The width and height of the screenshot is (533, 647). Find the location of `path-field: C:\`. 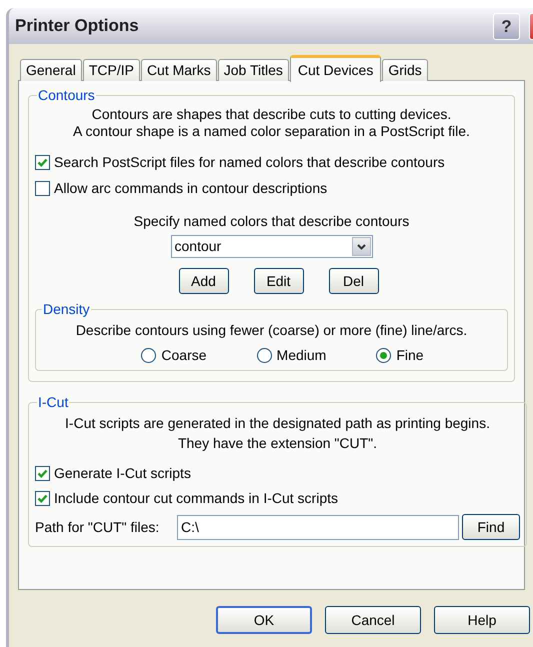

path-field: C:\ is located at coordinates (318, 527).